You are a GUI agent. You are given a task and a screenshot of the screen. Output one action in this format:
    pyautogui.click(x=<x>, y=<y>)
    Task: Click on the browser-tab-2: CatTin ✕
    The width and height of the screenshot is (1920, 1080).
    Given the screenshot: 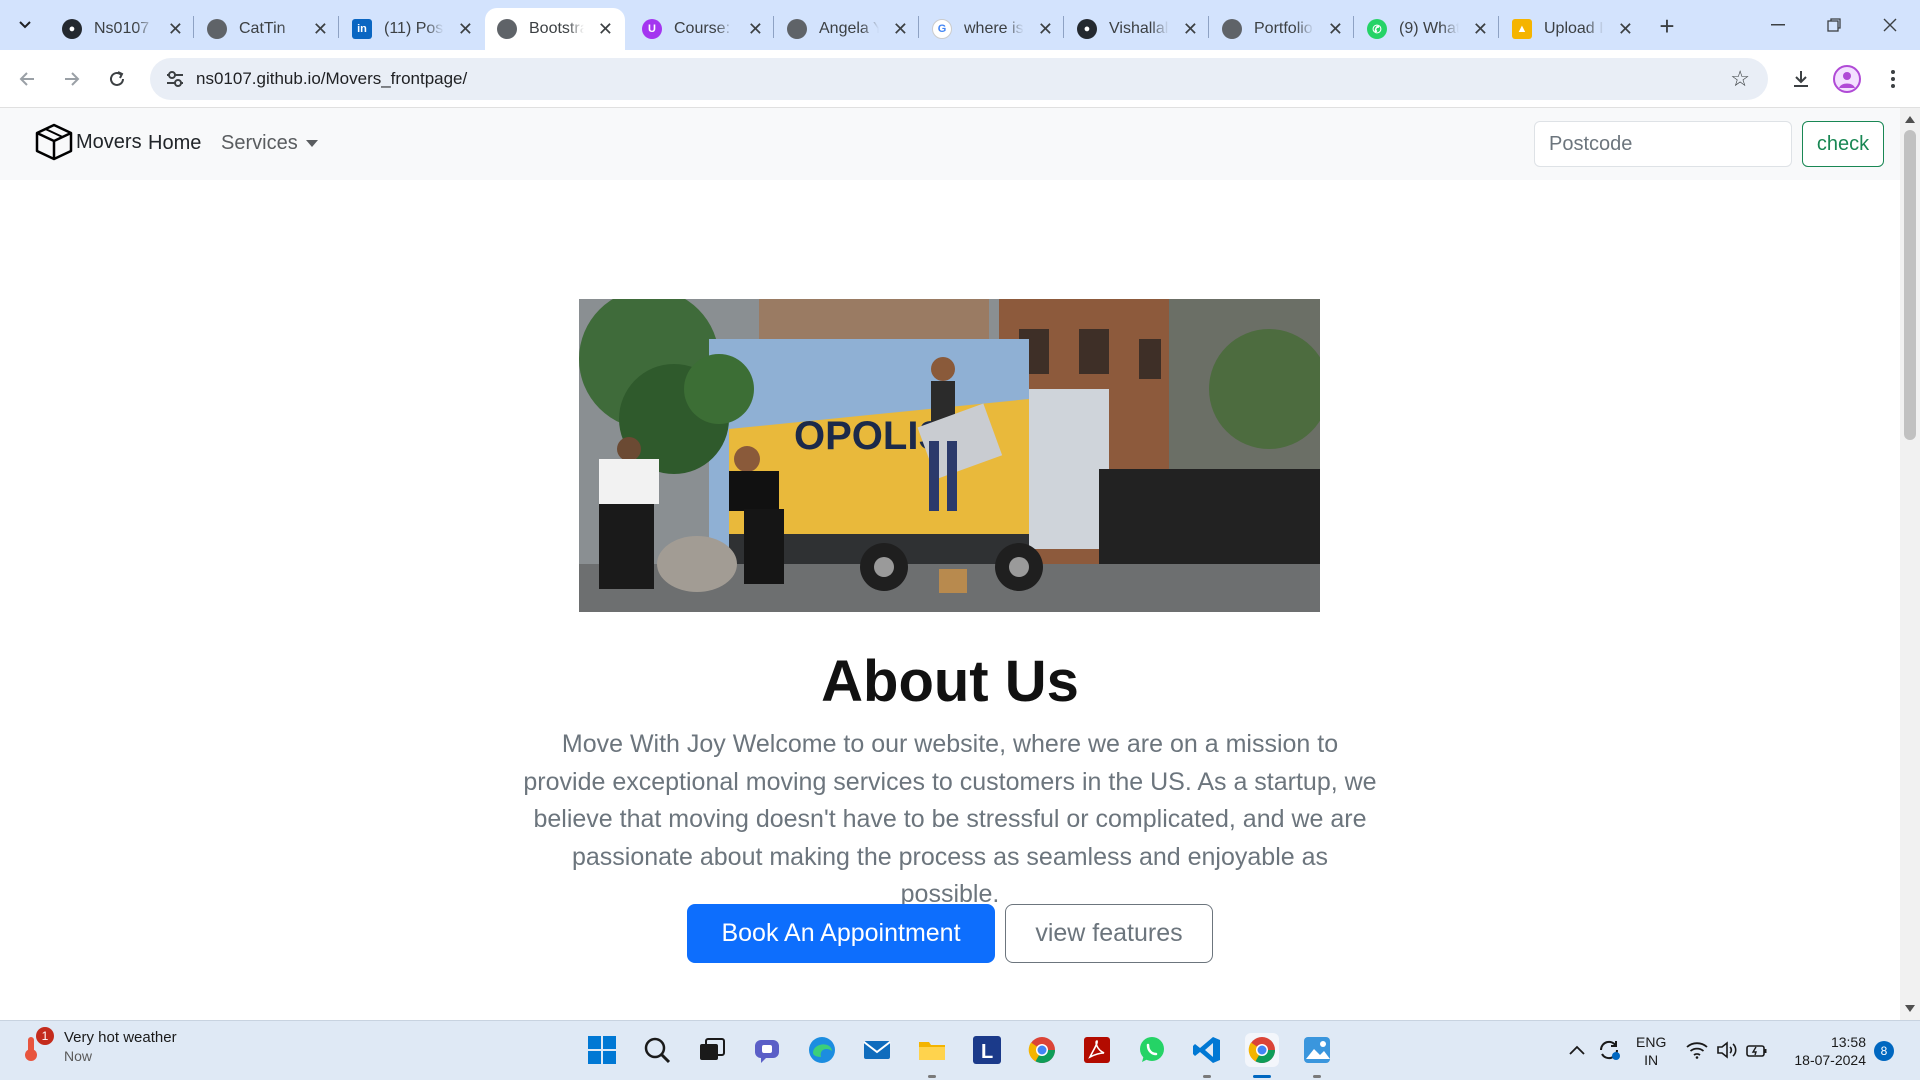 What is the action you would take?
    pyautogui.click(x=267, y=29)
    